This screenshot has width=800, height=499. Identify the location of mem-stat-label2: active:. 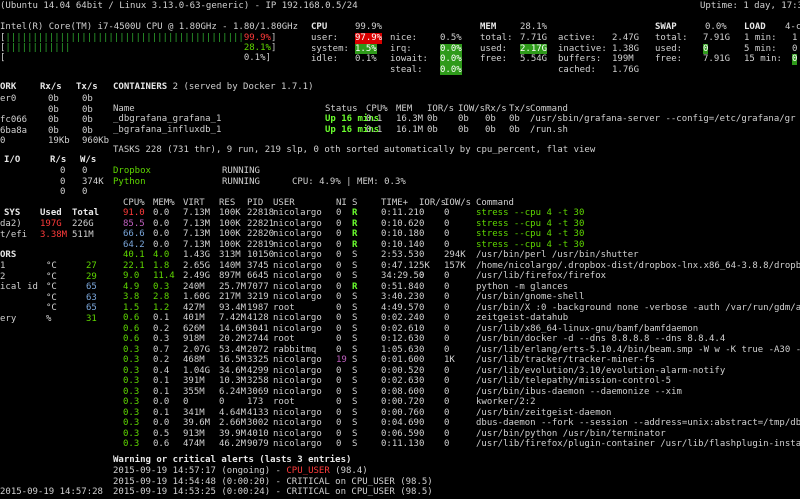
(577, 38).